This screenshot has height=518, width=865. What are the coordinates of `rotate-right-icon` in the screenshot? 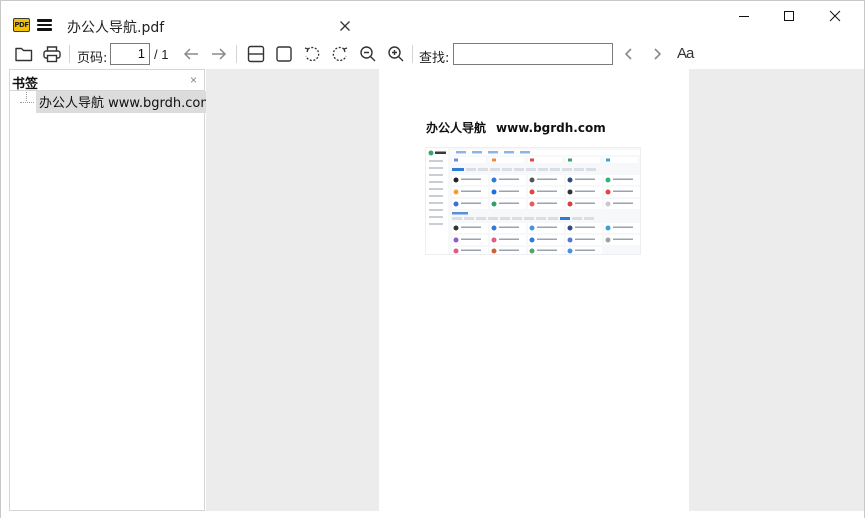 It's located at (340, 54).